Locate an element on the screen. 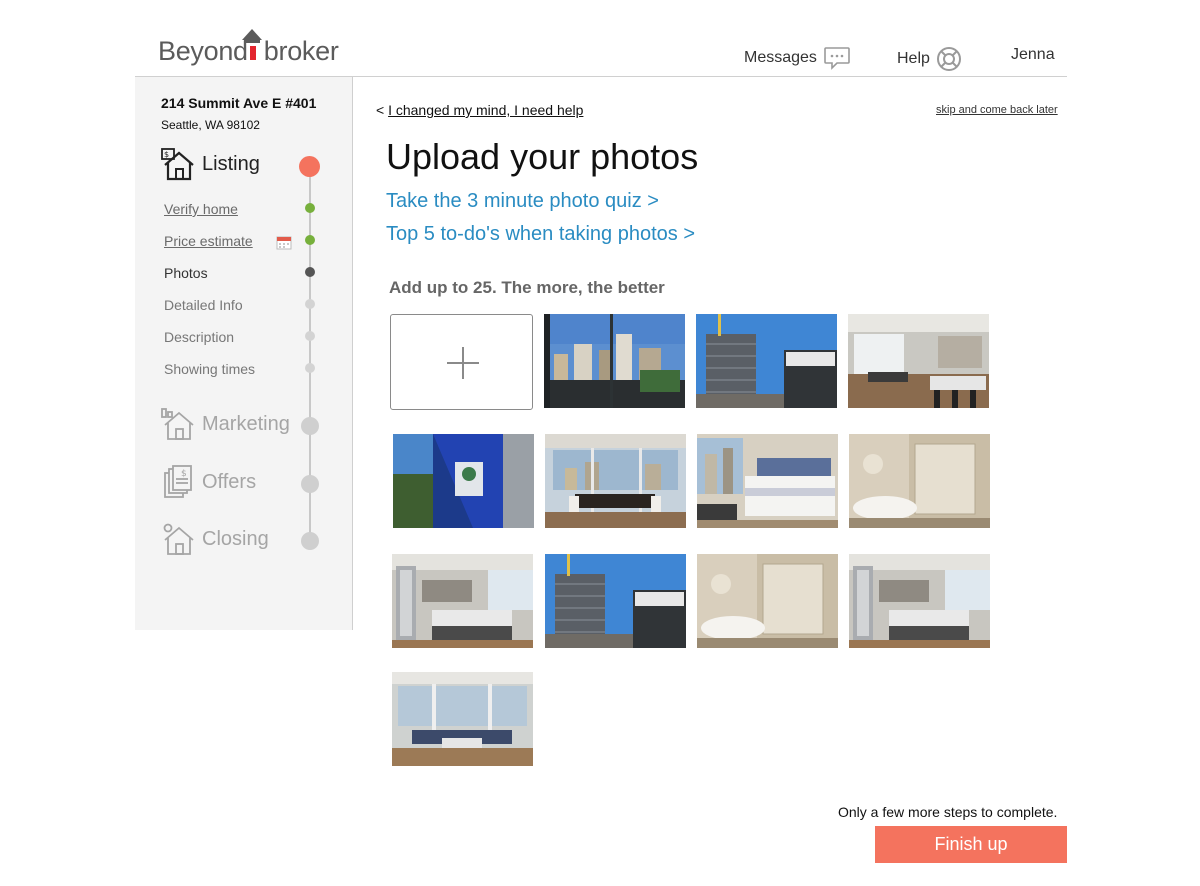 The width and height of the screenshot is (1200, 886). lifebuoy-icon is located at coordinates (948, 59).